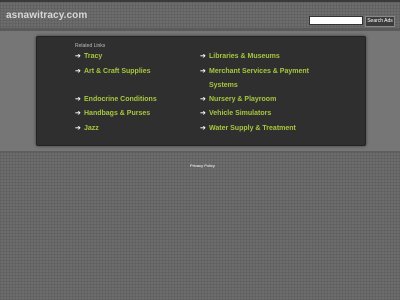 The width and height of the screenshot is (400, 300). I want to click on related-link-label: Vehicle Simulators, so click(240, 113).